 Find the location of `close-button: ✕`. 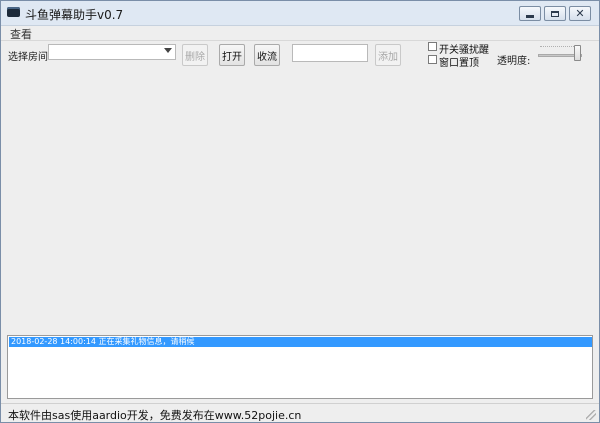

close-button: ✕ is located at coordinates (580, 13).